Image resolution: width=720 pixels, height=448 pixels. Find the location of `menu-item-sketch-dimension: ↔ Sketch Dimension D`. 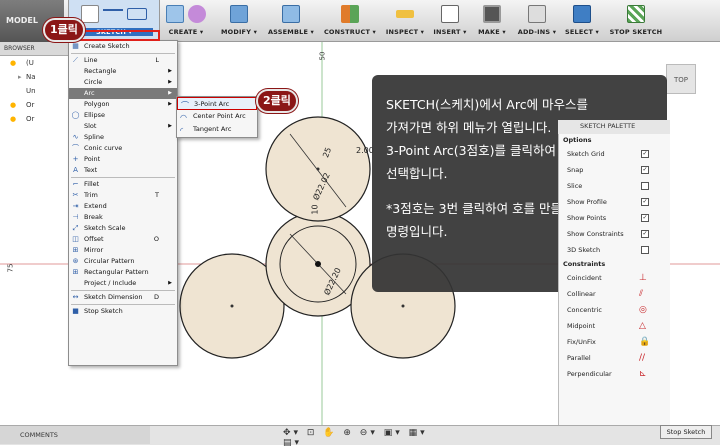

menu-item-sketch-dimension: ↔ Sketch Dimension D is located at coordinates (123, 297).